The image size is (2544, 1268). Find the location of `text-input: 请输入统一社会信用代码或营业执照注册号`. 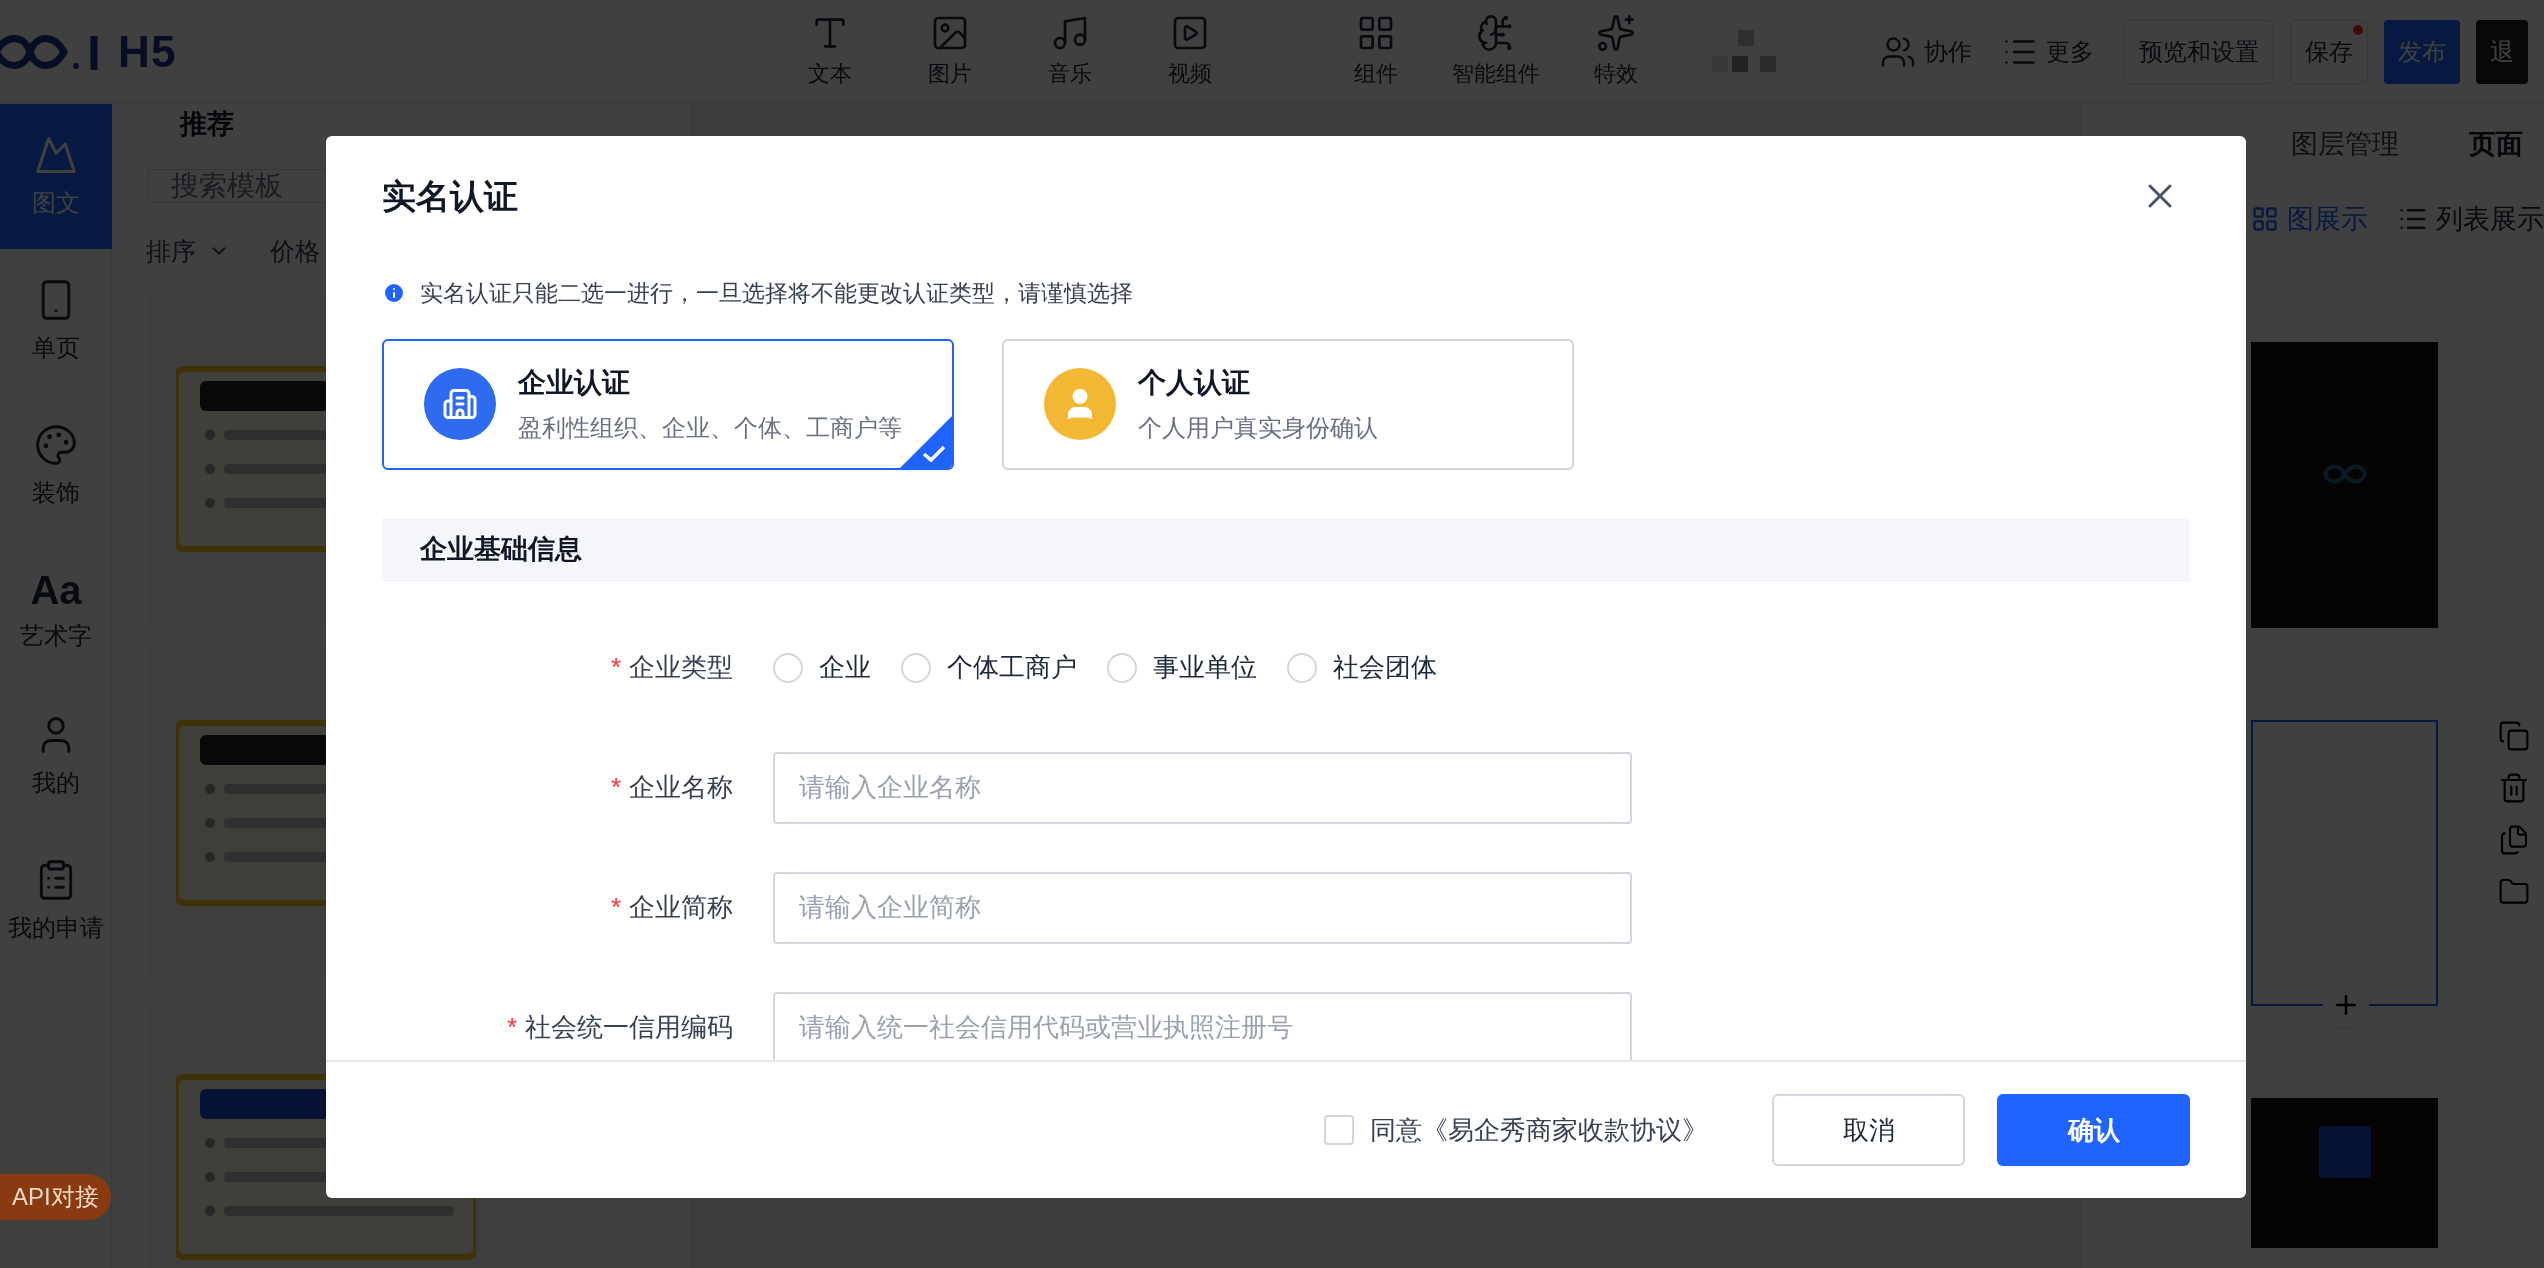

text-input: 请输入统一社会信用代码或营业执照注册号 is located at coordinates (1202, 1025).